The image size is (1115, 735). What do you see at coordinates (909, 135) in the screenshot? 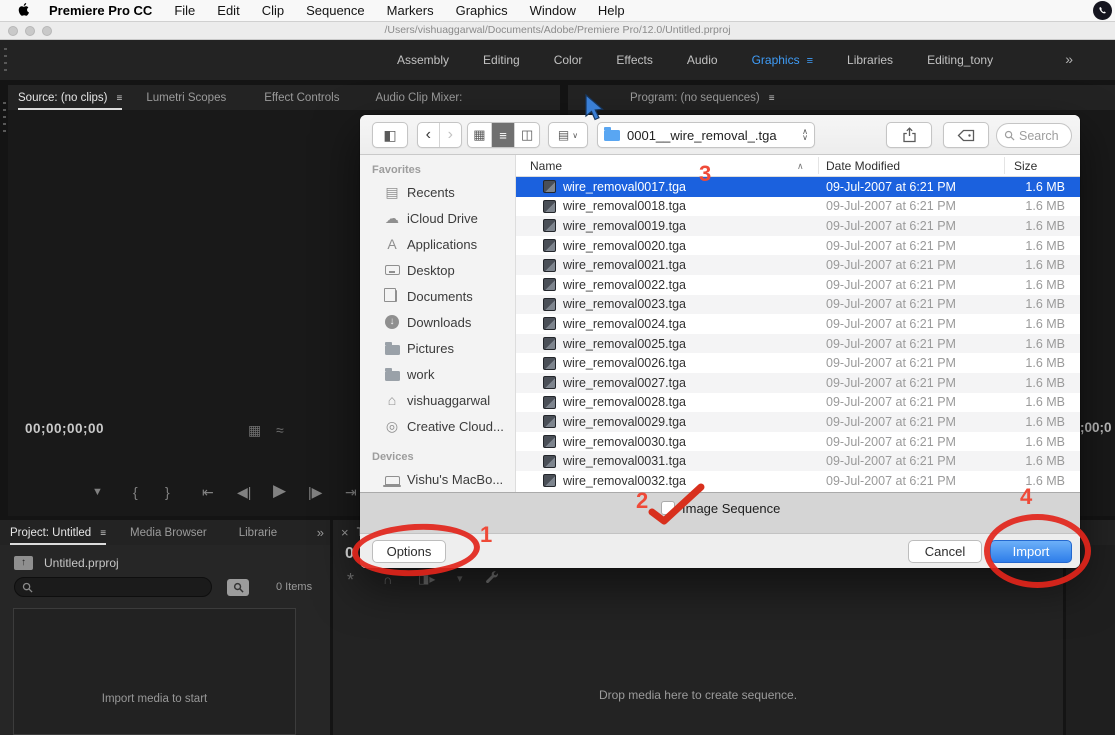
I see `share-button` at bounding box center [909, 135].